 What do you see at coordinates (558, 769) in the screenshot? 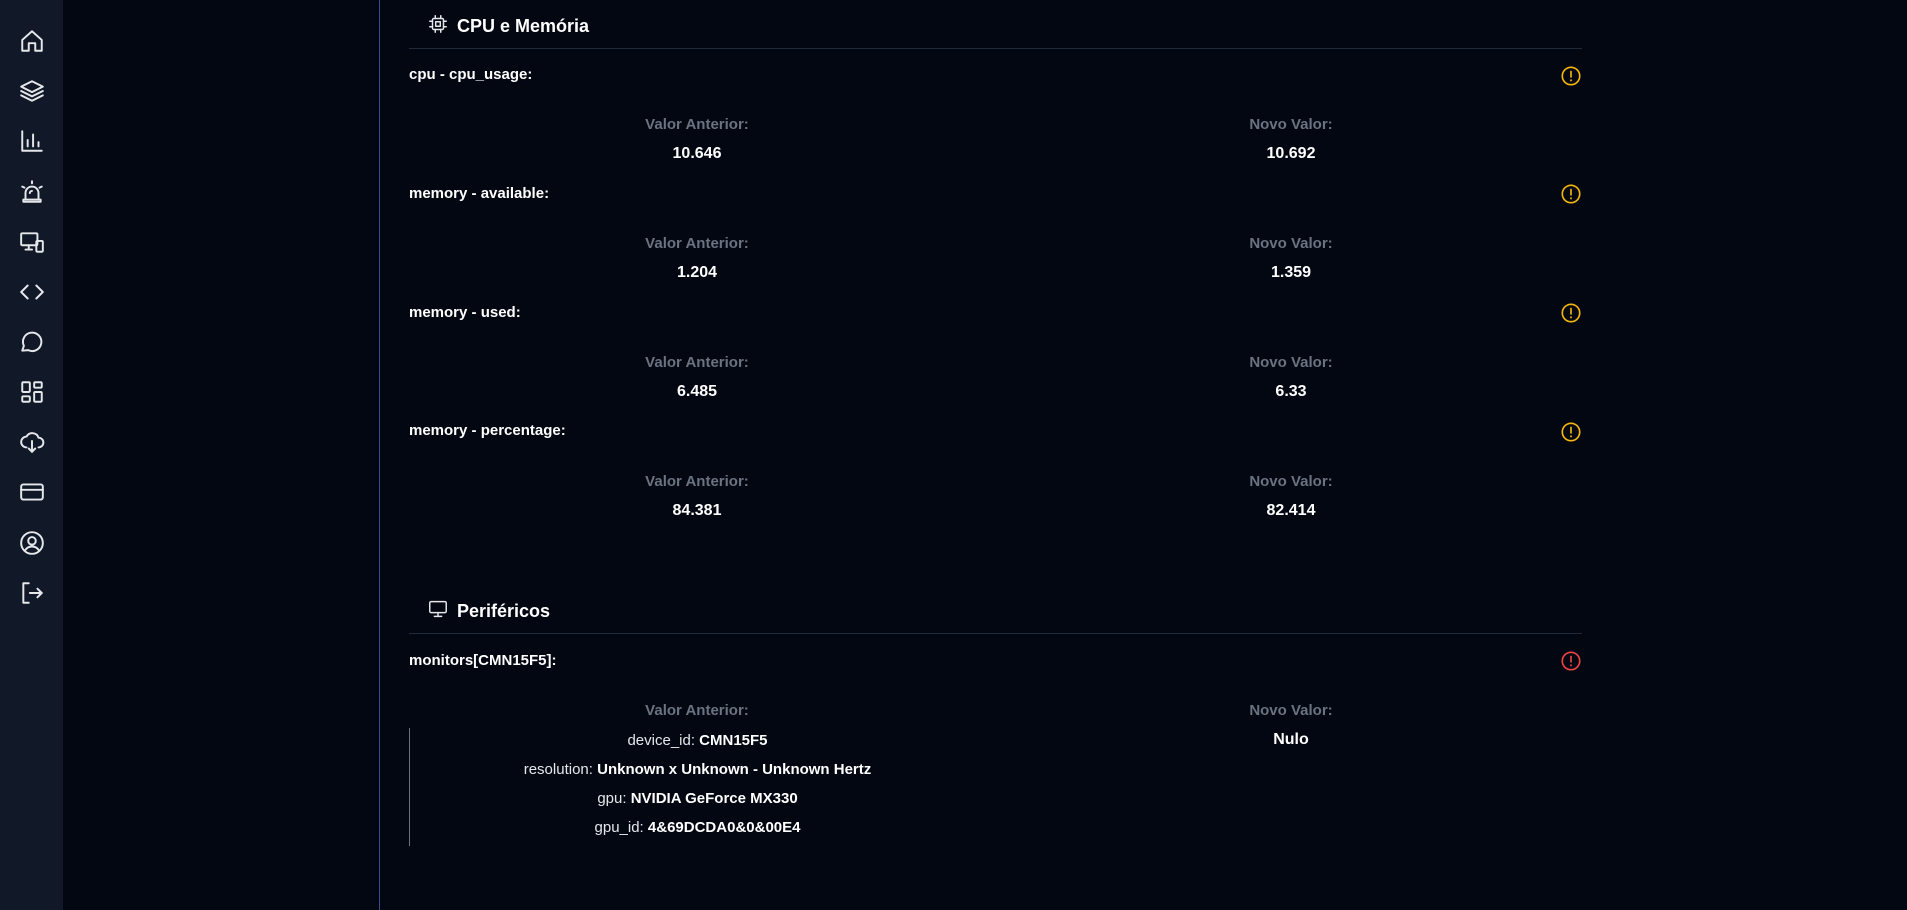
I see `object-key: resolution:` at bounding box center [558, 769].